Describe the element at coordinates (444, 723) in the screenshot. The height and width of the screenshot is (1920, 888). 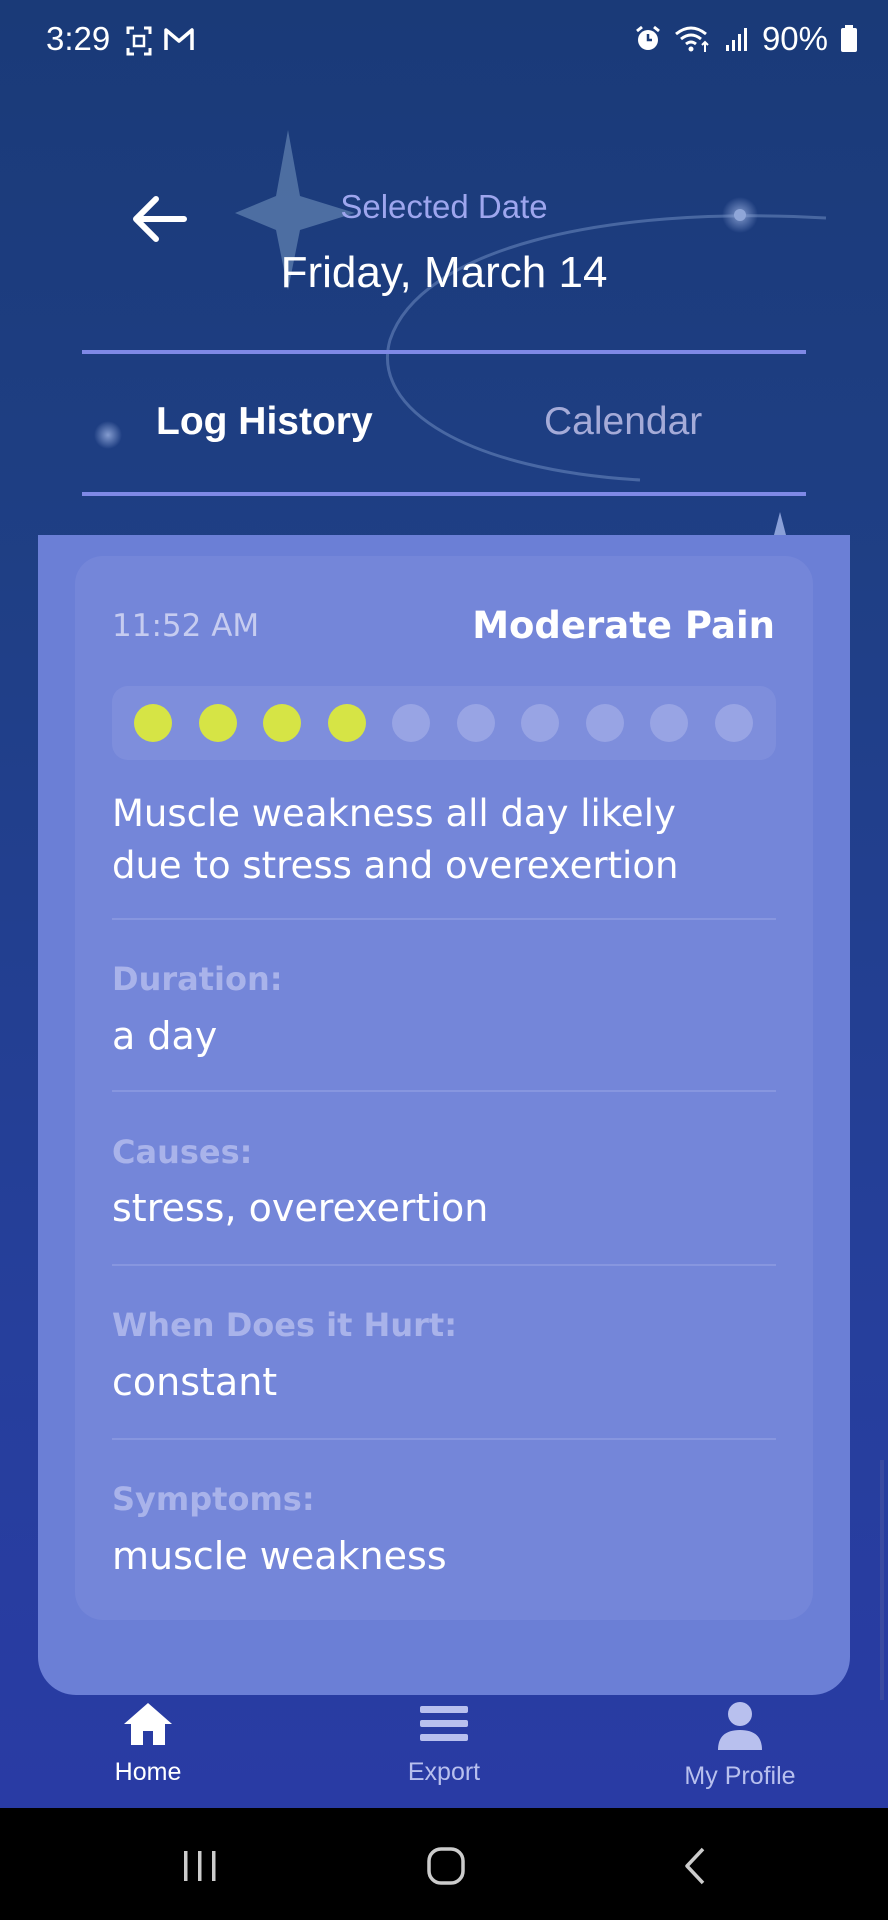
I see `pain-scale` at that location.